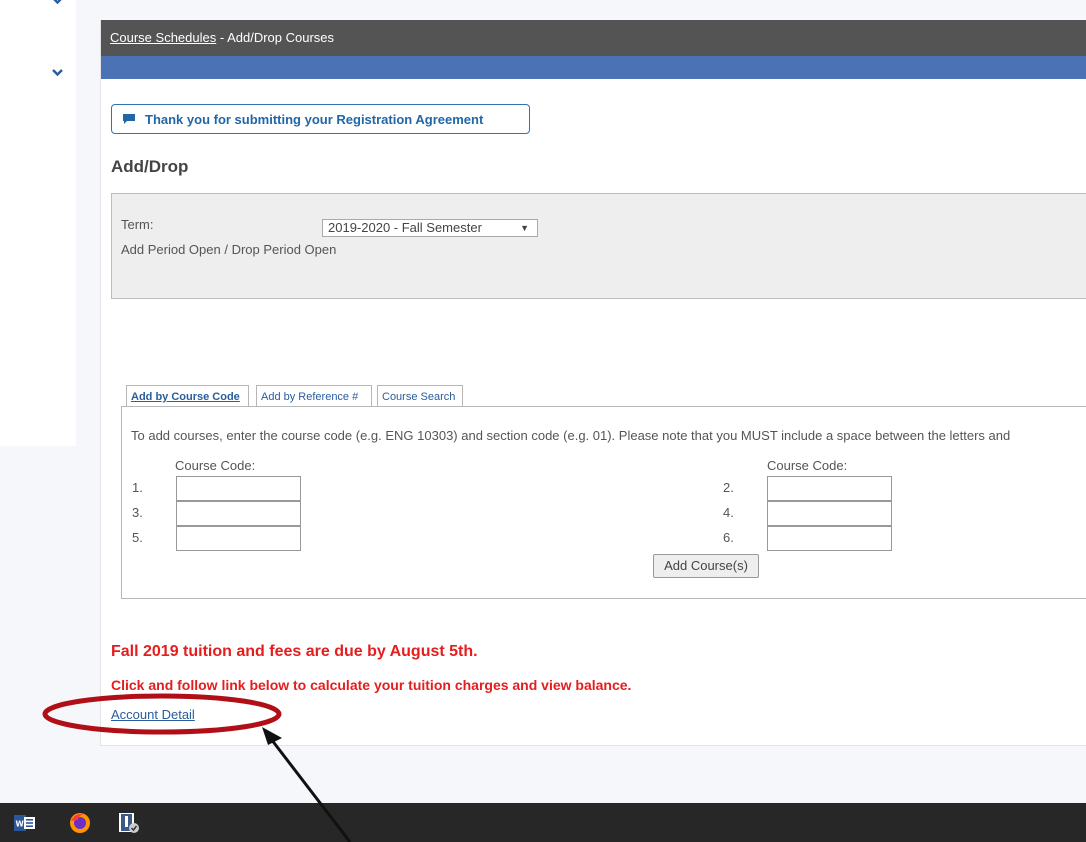 The height and width of the screenshot is (842, 1086). Describe the element at coordinates (706, 566) in the screenshot. I see `add-courses-button: Add Course(s)` at that location.